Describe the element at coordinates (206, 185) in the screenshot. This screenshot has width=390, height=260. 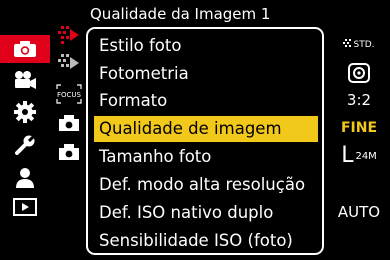
I see `menu-item-high-res-mode: Def. modo alta resolução` at that location.